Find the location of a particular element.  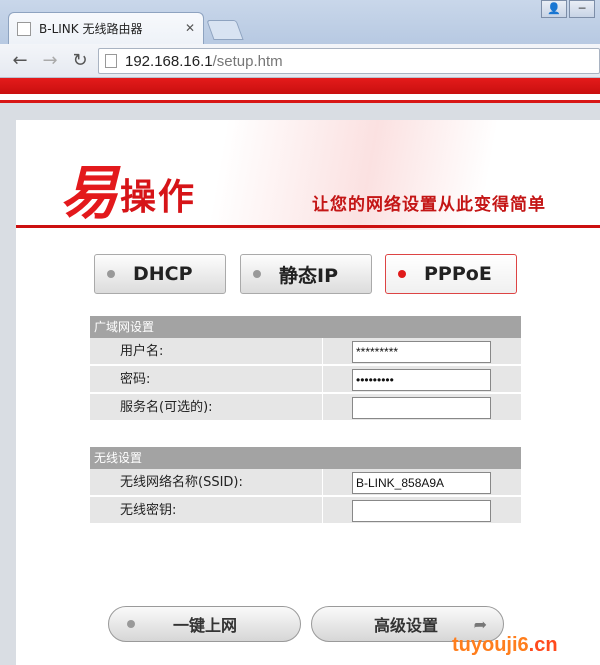

username-label: 用户名: is located at coordinates (142, 351).